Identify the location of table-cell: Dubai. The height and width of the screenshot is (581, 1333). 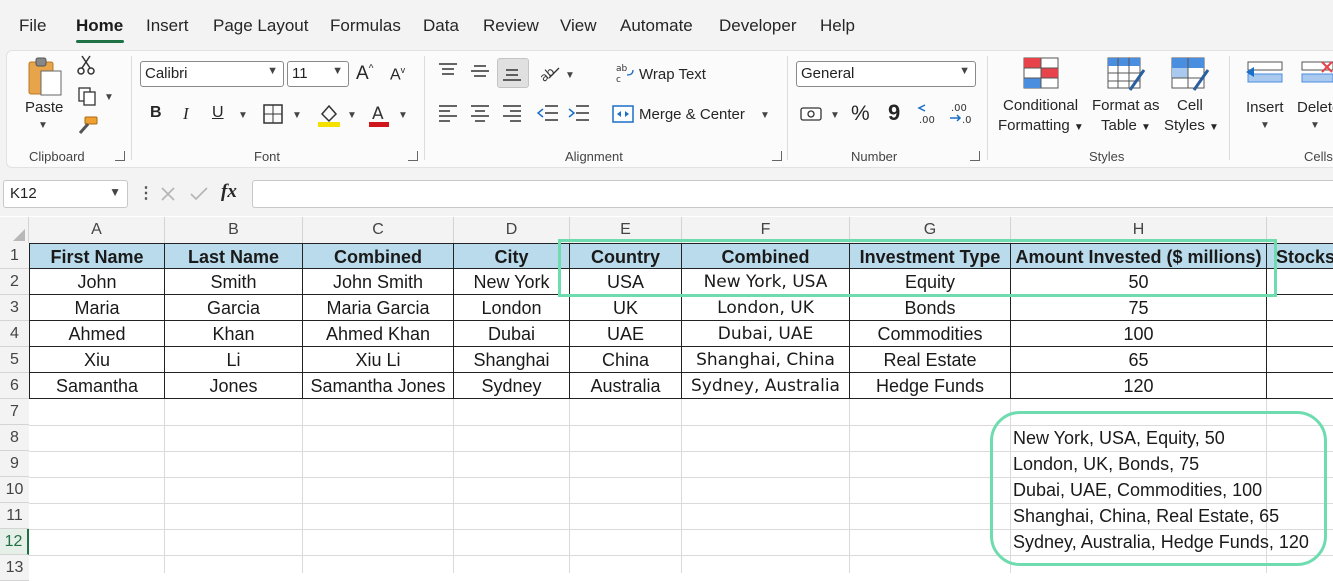
(512, 334).